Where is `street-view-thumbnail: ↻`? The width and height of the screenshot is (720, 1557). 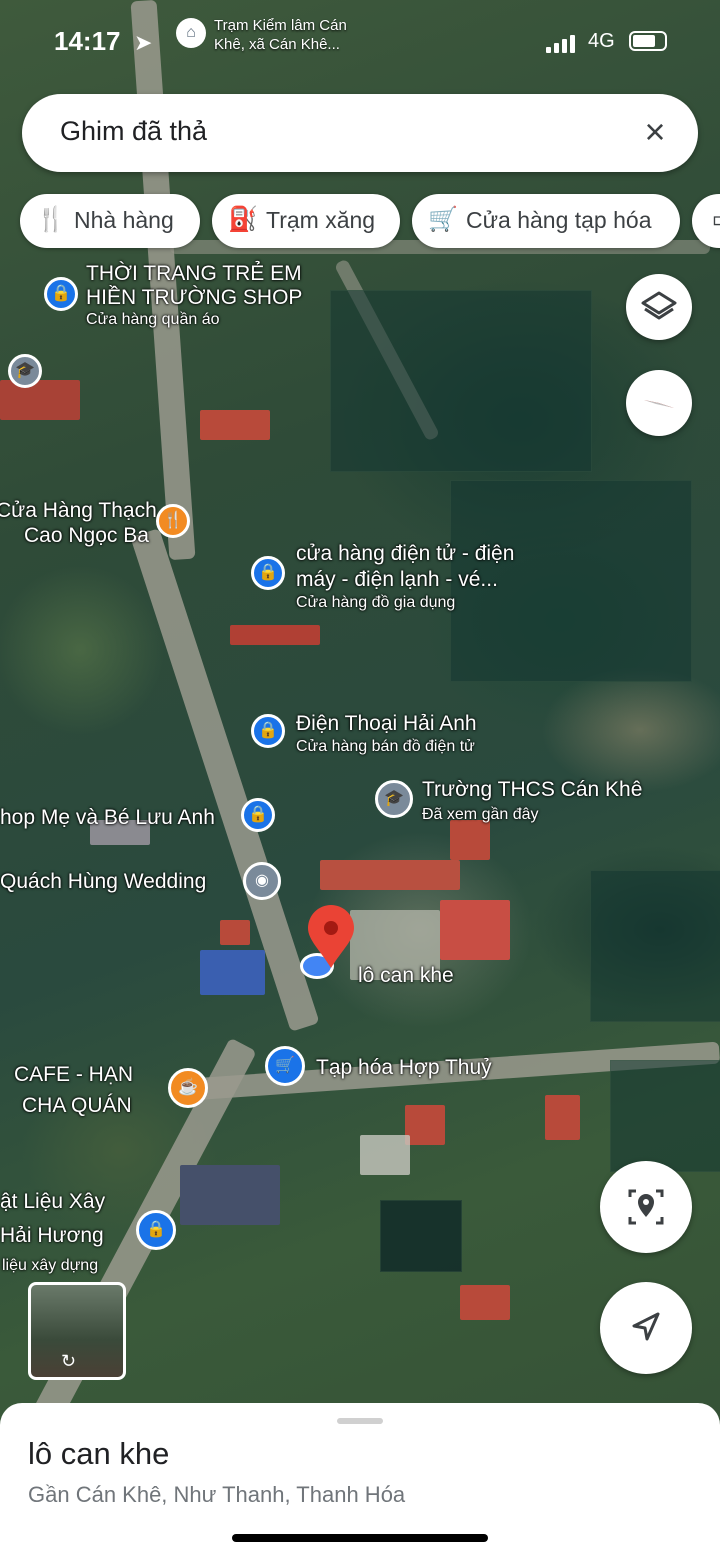
street-view-thumbnail: ↻ is located at coordinates (77, 1331).